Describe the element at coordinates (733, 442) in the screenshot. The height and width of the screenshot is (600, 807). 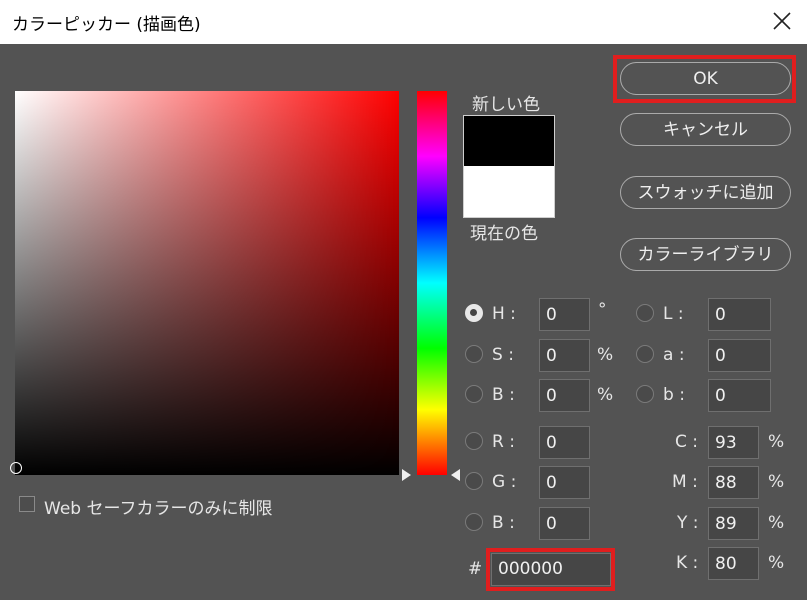
I see `c-input: 93` at that location.